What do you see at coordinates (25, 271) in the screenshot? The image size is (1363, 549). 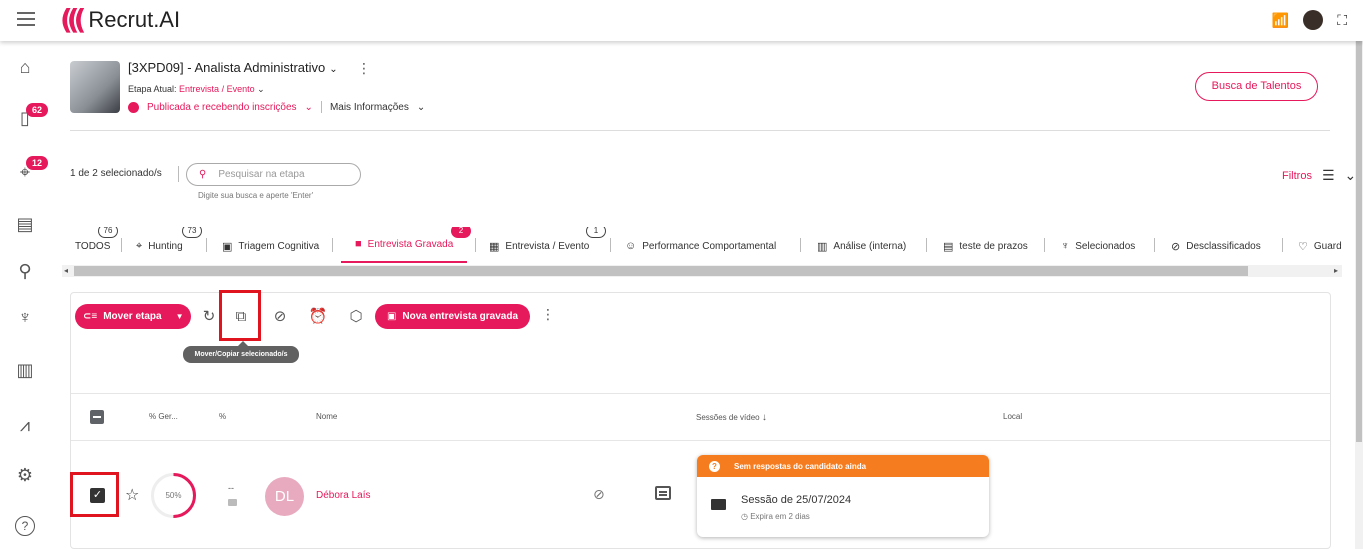 I see `search-icon: ⚲` at bounding box center [25, 271].